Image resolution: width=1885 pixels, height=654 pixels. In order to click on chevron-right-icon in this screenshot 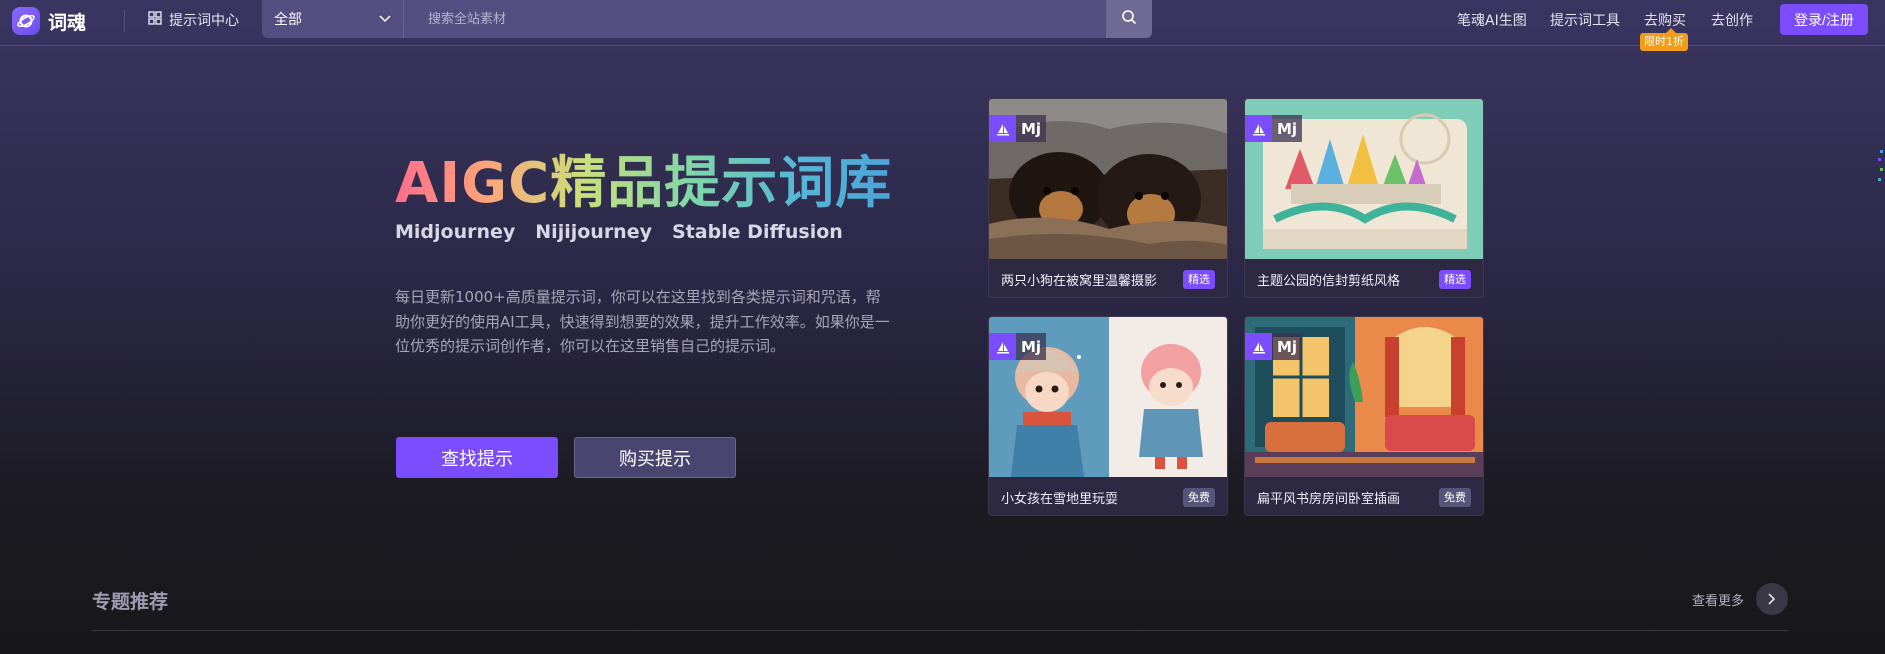, I will do `click(1772, 599)`.